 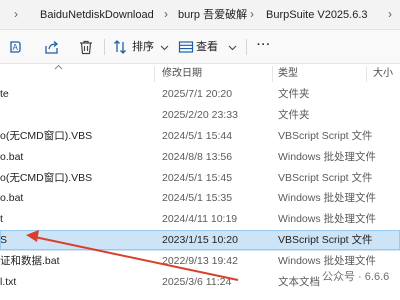 I want to click on breadcrumb-burp: burp 吾爱破解, so click(x=212, y=15).